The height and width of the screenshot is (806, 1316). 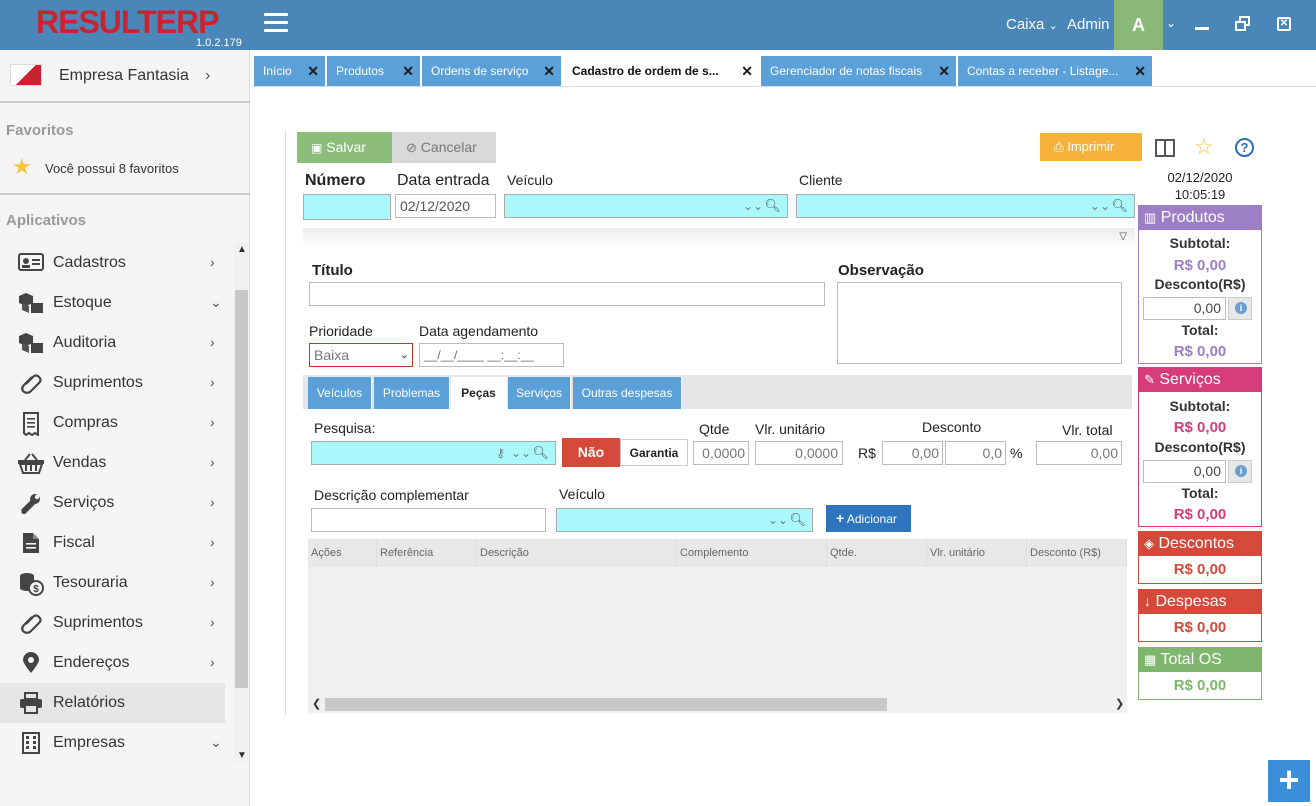 What do you see at coordinates (428, 520) in the screenshot?
I see `desc-complementar-input` at bounding box center [428, 520].